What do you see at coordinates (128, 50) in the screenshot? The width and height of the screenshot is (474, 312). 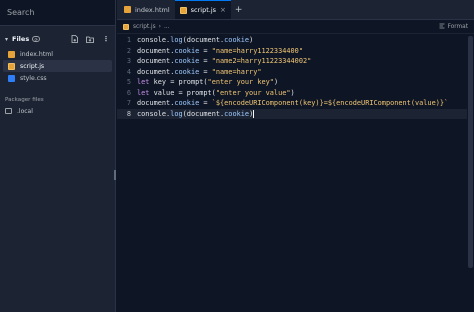 I see `line-number: 2` at bounding box center [128, 50].